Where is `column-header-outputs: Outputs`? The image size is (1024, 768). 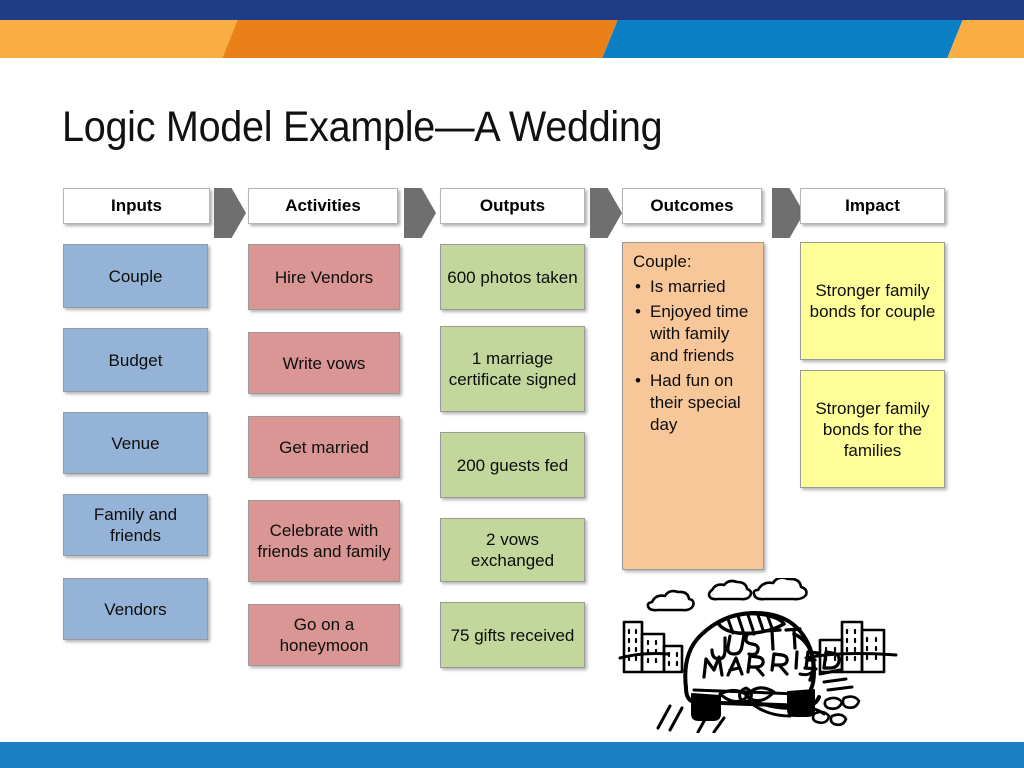 column-header-outputs: Outputs is located at coordinates (512, 206).